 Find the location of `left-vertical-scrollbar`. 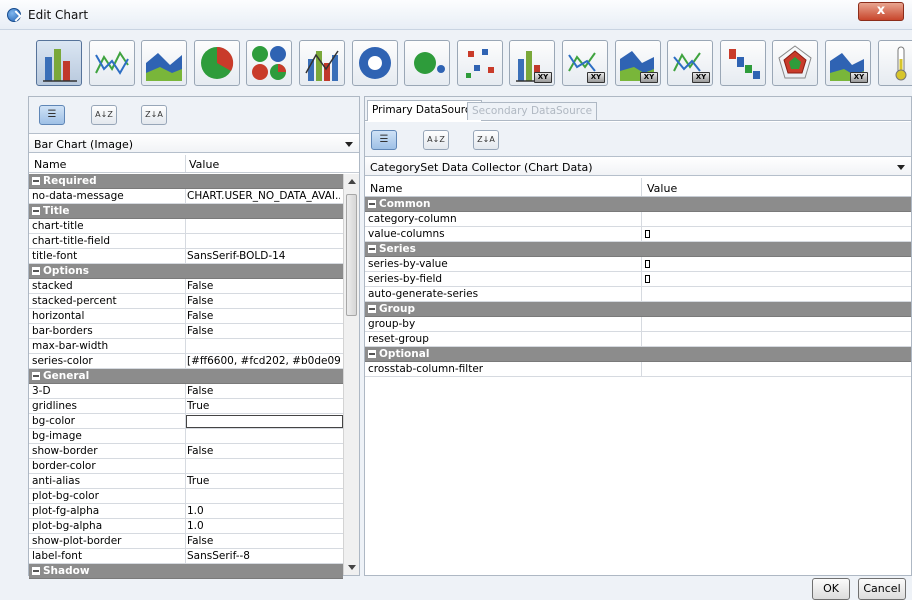

left-vertical-scrollbar is located at coordinates (351, 374).